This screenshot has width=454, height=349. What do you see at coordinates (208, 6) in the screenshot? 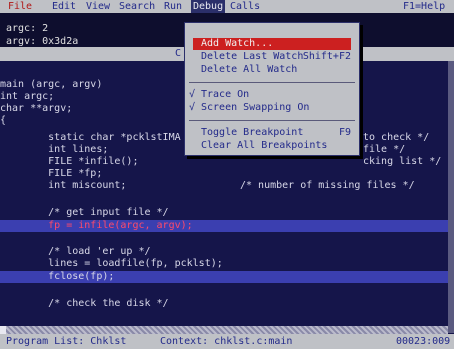
I see `menu-debug: Debug` at bounding box center [208, 6].